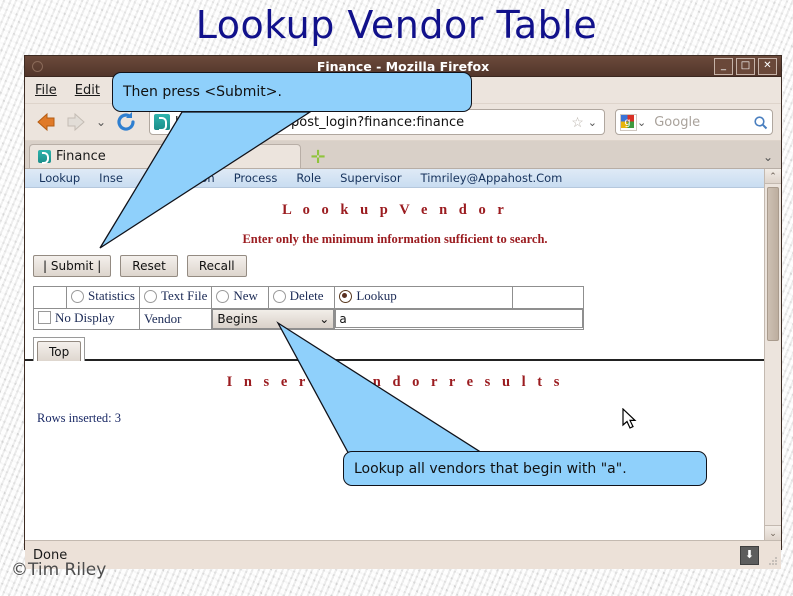 The height and width of the screenshot is (596, 793). I want to click on mode-radio-row: Statistics Text File New Delete Lookup, so click(309, 297).